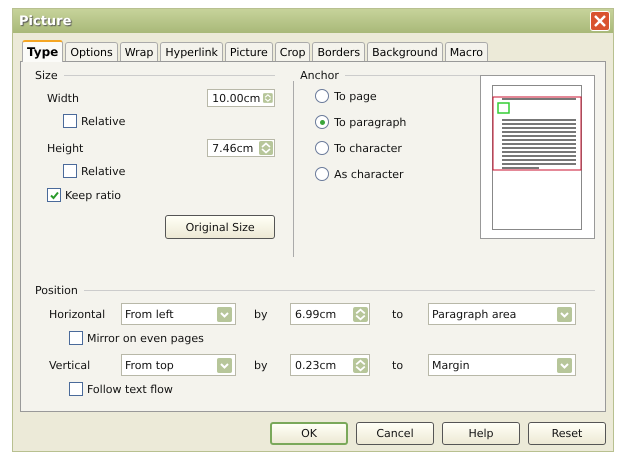 The width and height of the screenshot is (619, 458). I want to click on window-title: Picture, so click(45, 21).